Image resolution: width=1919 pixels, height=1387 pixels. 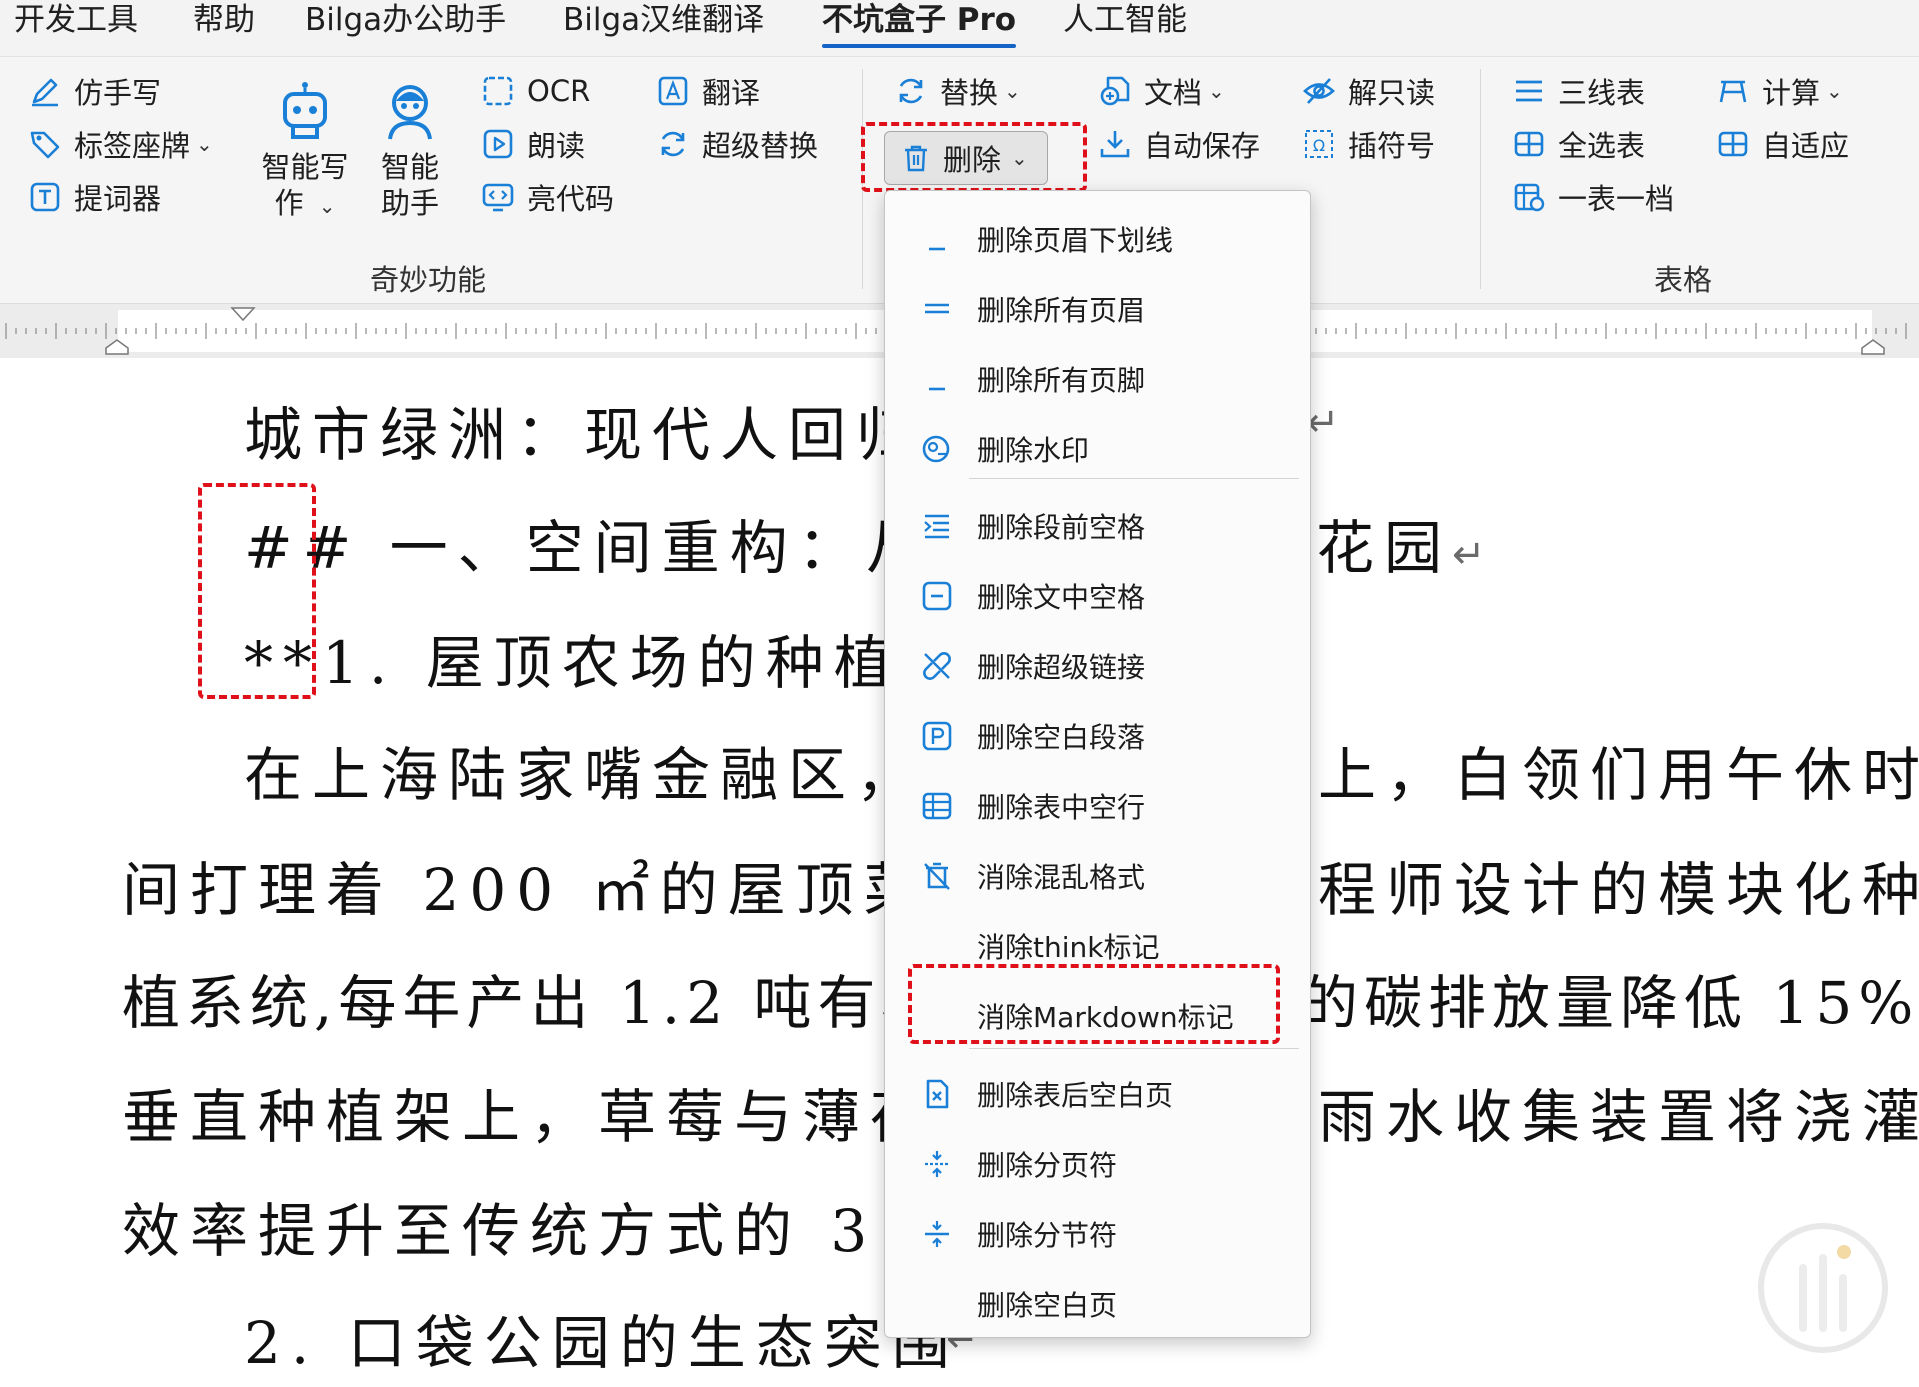 I want to click on replace-label: 替换, so click(x=969, y=93).